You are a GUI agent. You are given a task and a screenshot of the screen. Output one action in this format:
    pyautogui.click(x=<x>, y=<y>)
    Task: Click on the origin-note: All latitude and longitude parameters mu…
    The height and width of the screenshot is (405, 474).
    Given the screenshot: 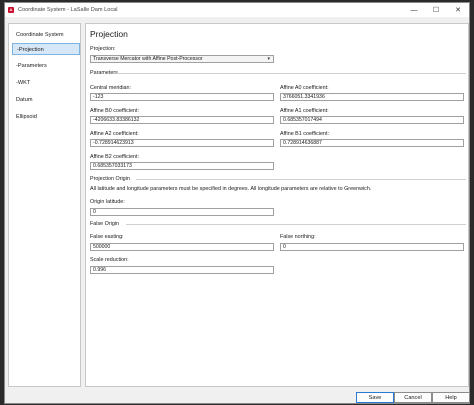 What is the action you would take?
    pyautogui.click(x=231, y=189)
    